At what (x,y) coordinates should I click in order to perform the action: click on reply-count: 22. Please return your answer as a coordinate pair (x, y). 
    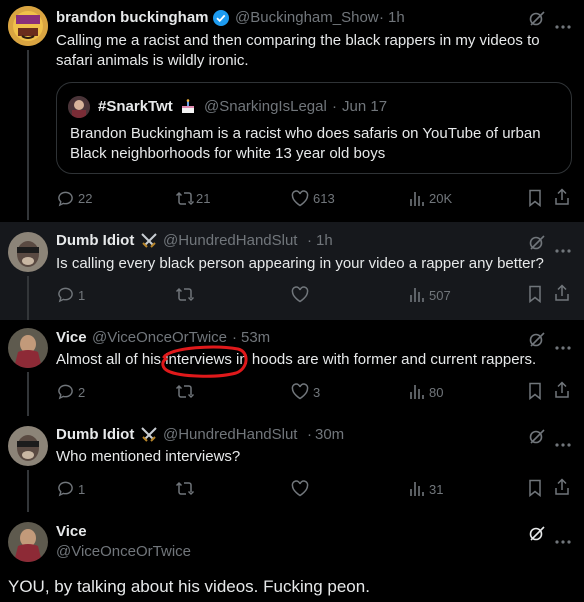
    Looking at the image, I should click on (85, 198).